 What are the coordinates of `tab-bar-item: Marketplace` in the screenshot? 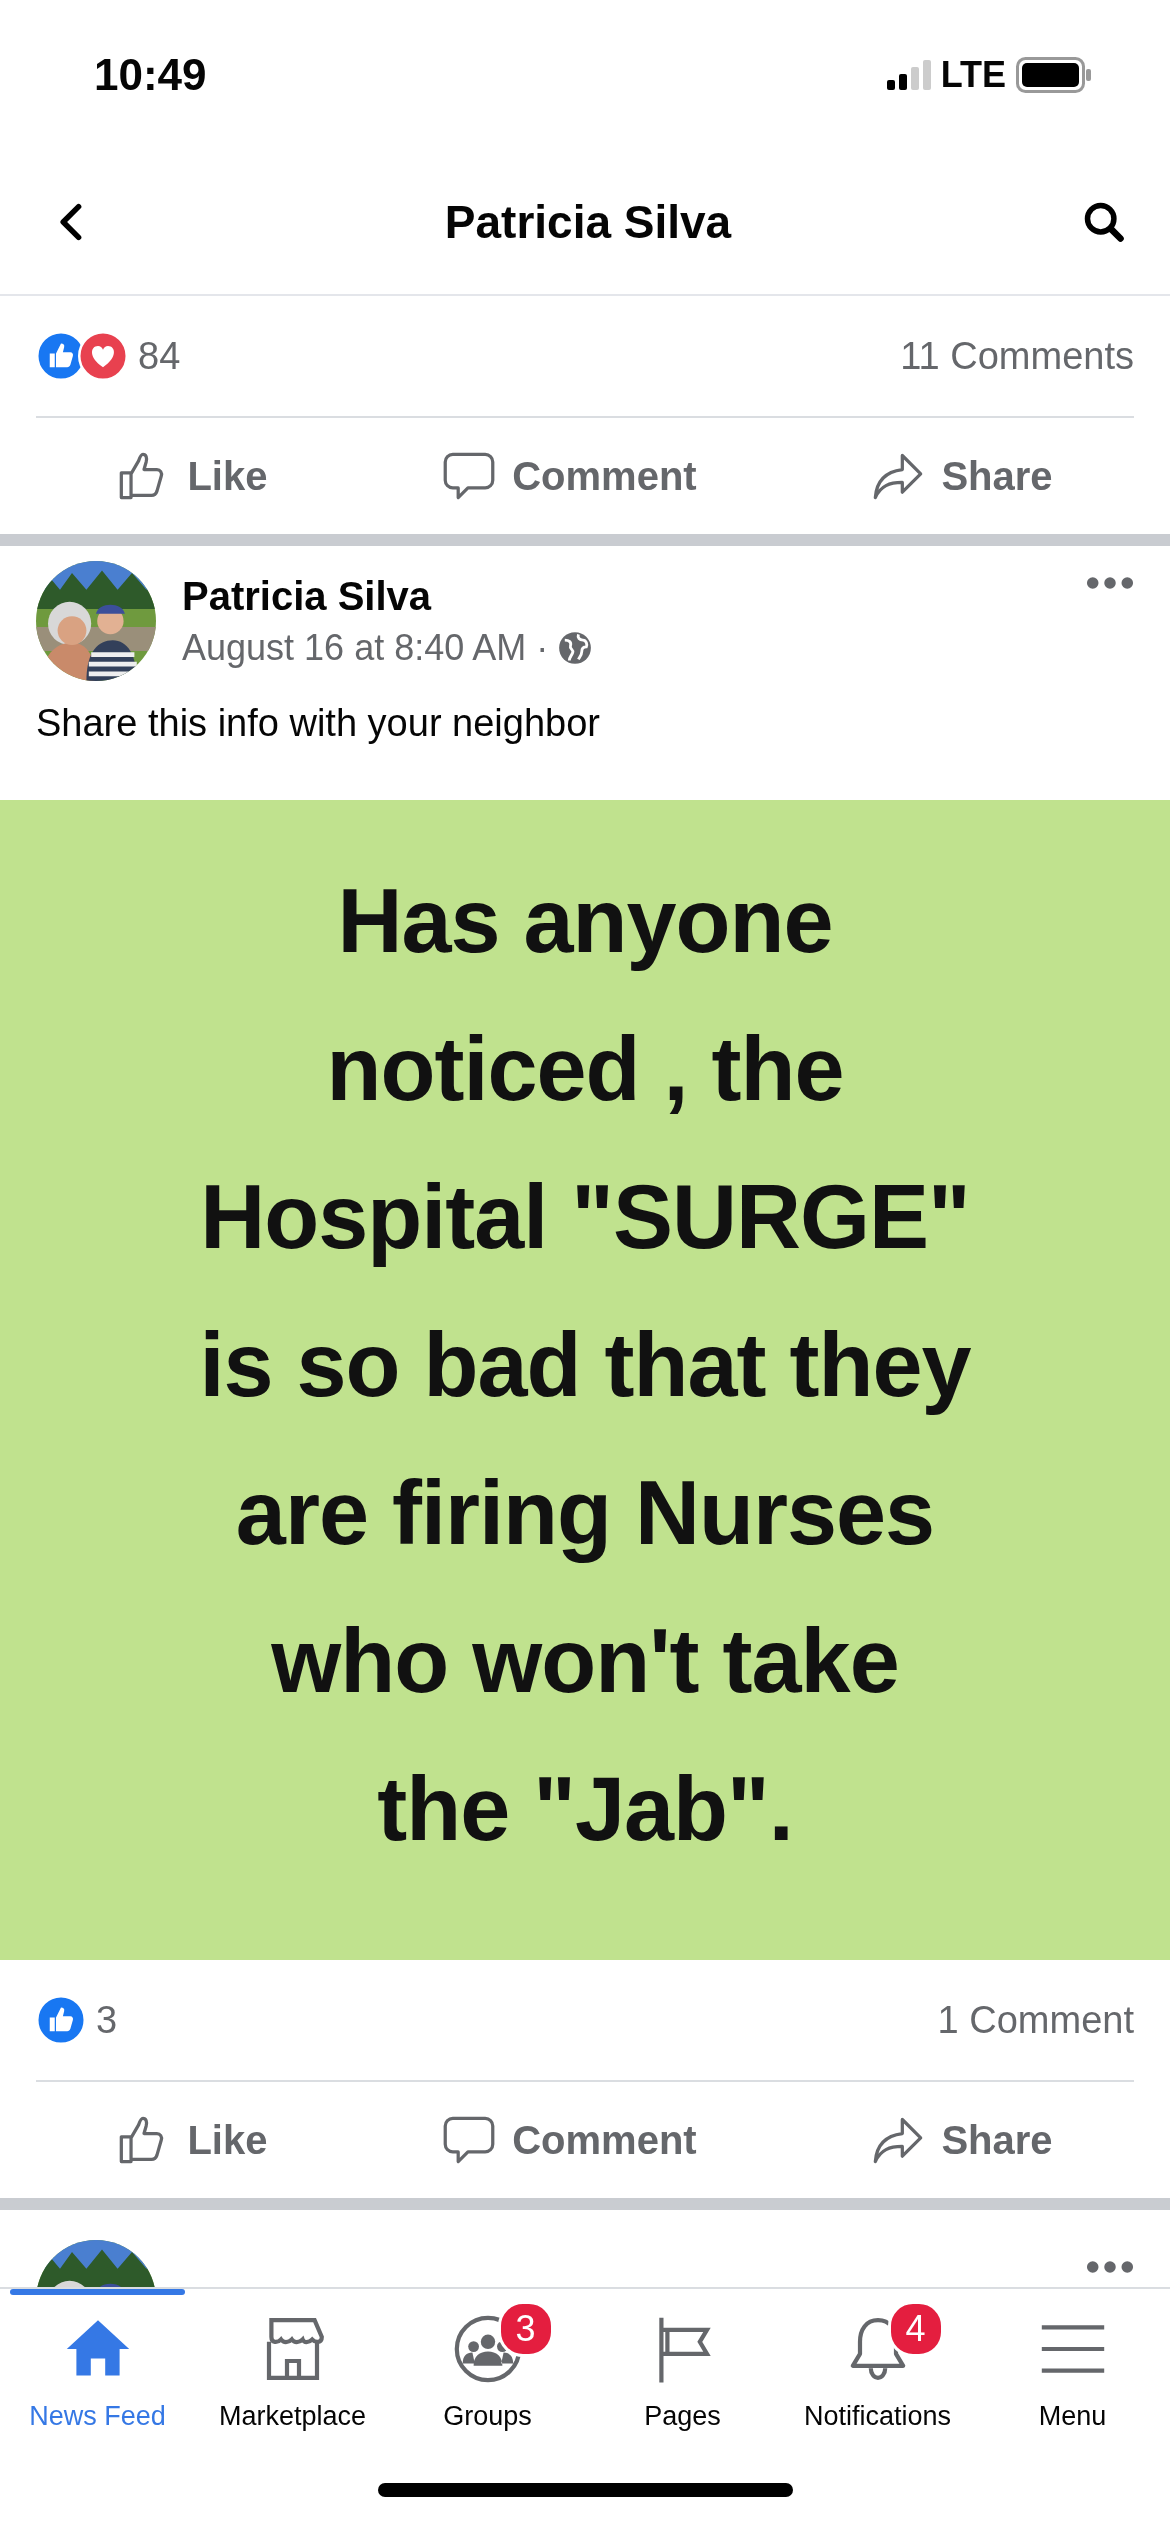 It's located at (292, 2368).